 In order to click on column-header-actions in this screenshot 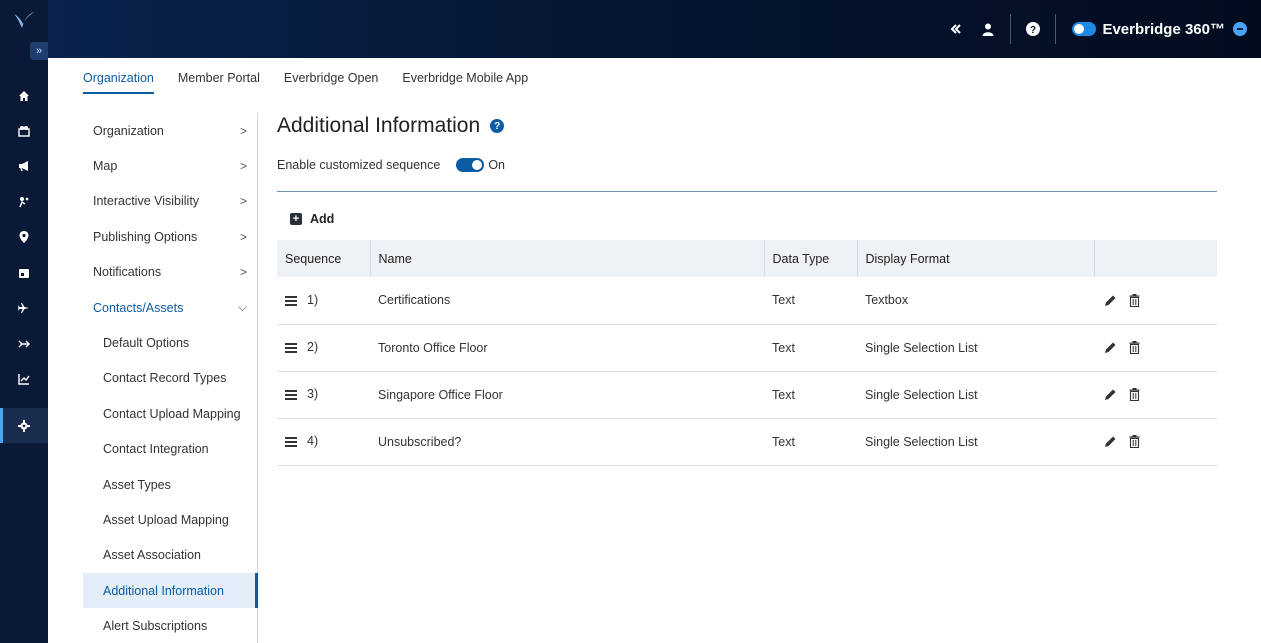, I will do `click(1155, 258)`.